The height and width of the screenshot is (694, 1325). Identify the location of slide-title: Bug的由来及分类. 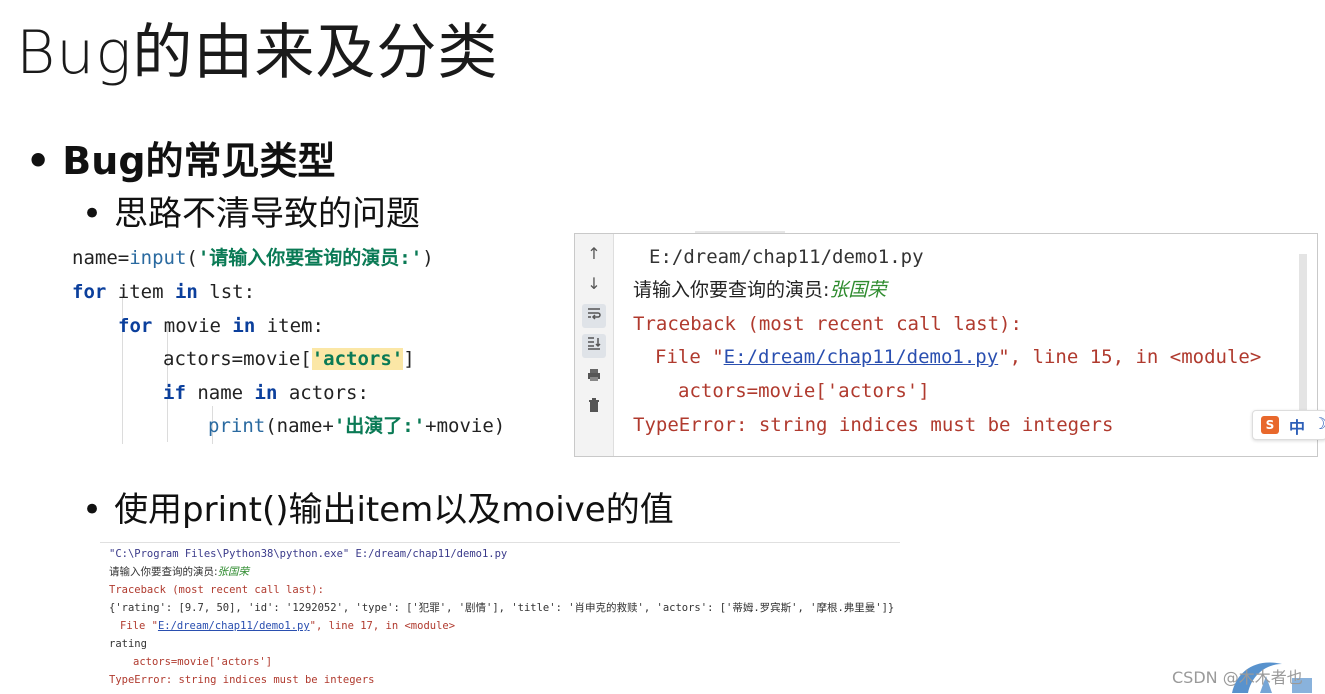
(257, 53).